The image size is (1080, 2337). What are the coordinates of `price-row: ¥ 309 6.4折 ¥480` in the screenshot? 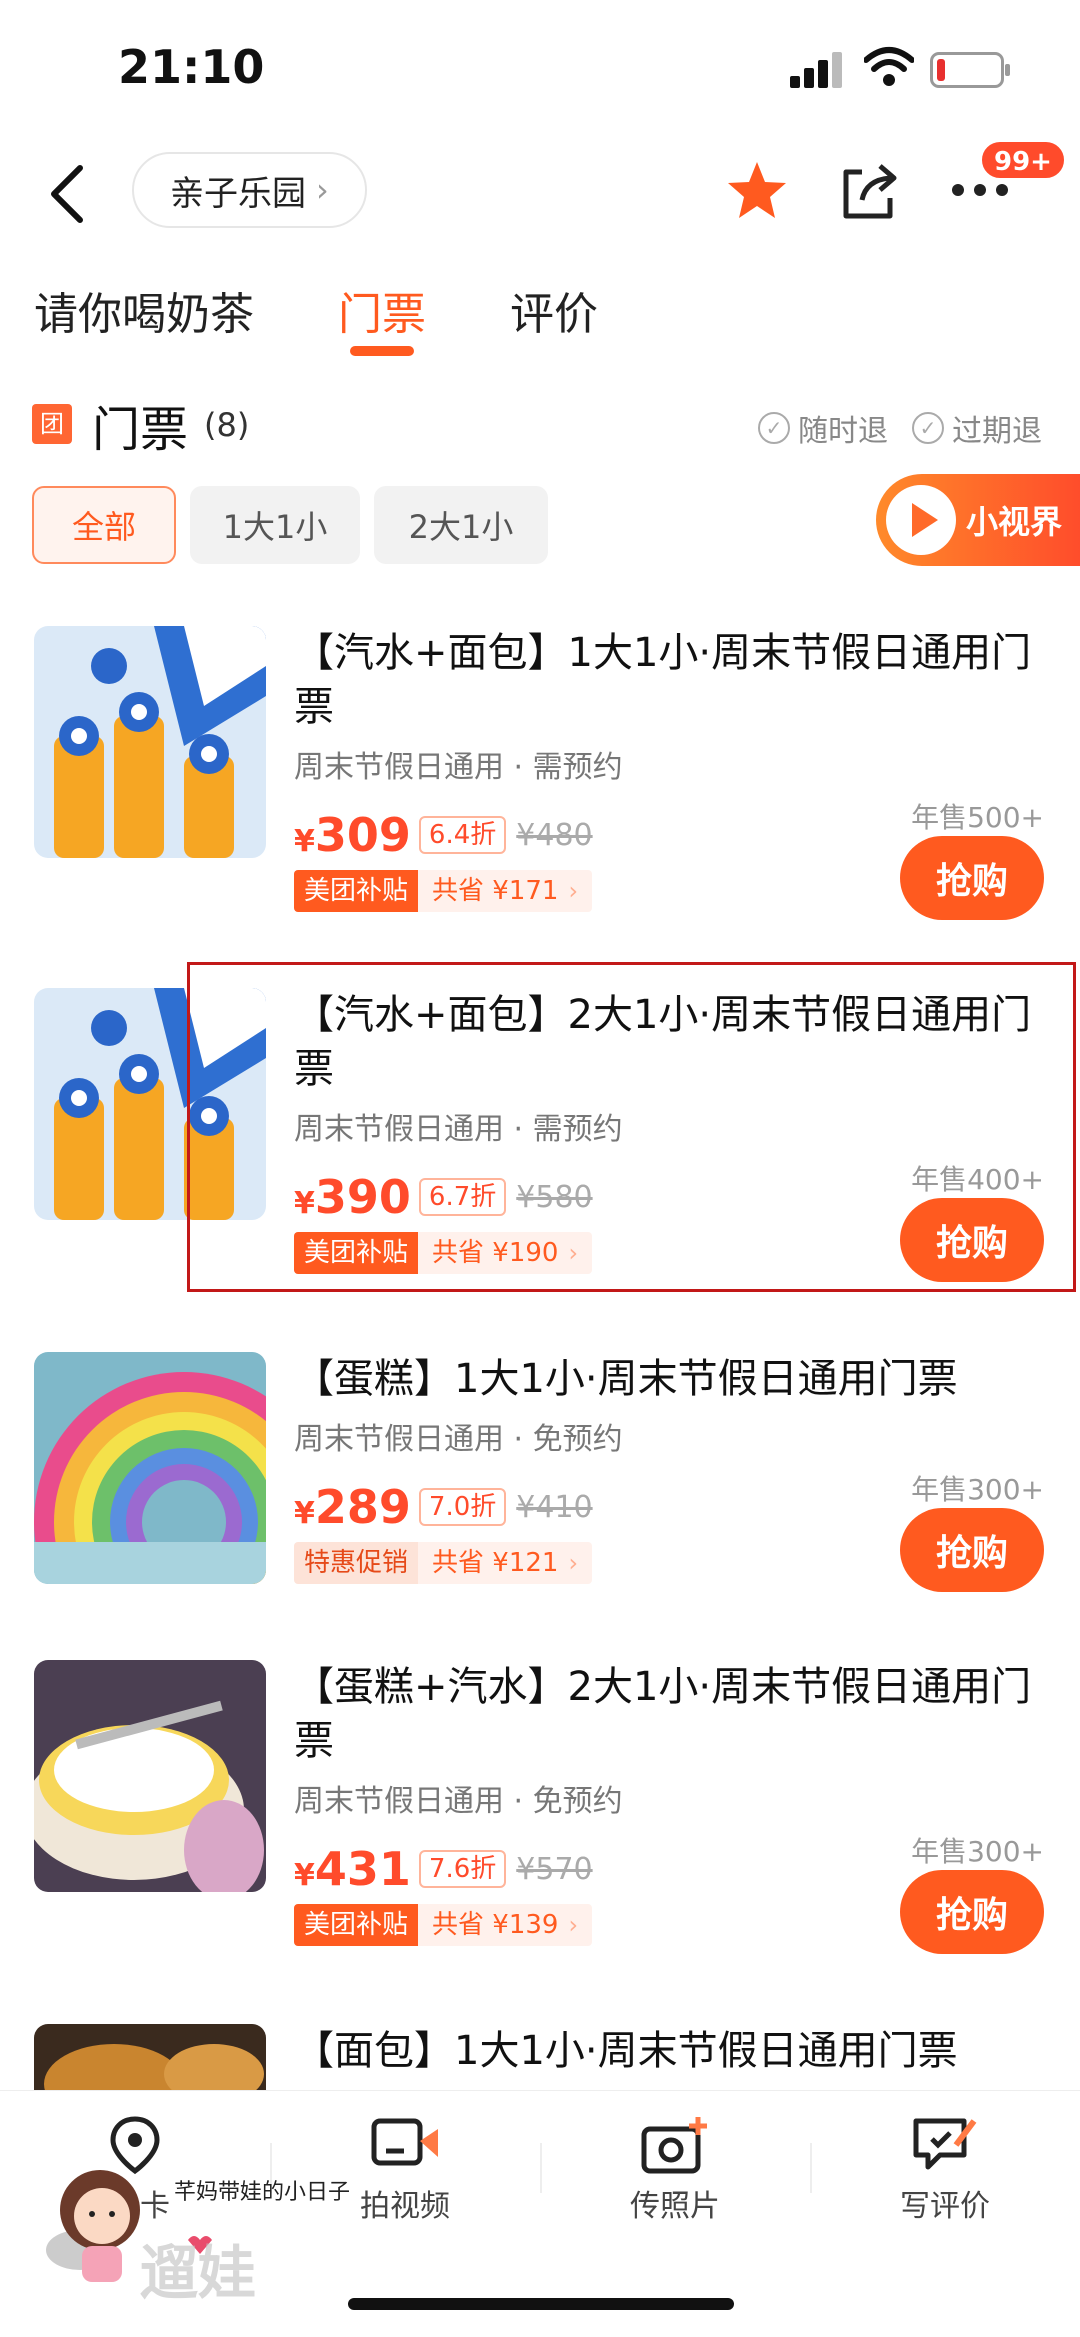 It's located at (443, 835).